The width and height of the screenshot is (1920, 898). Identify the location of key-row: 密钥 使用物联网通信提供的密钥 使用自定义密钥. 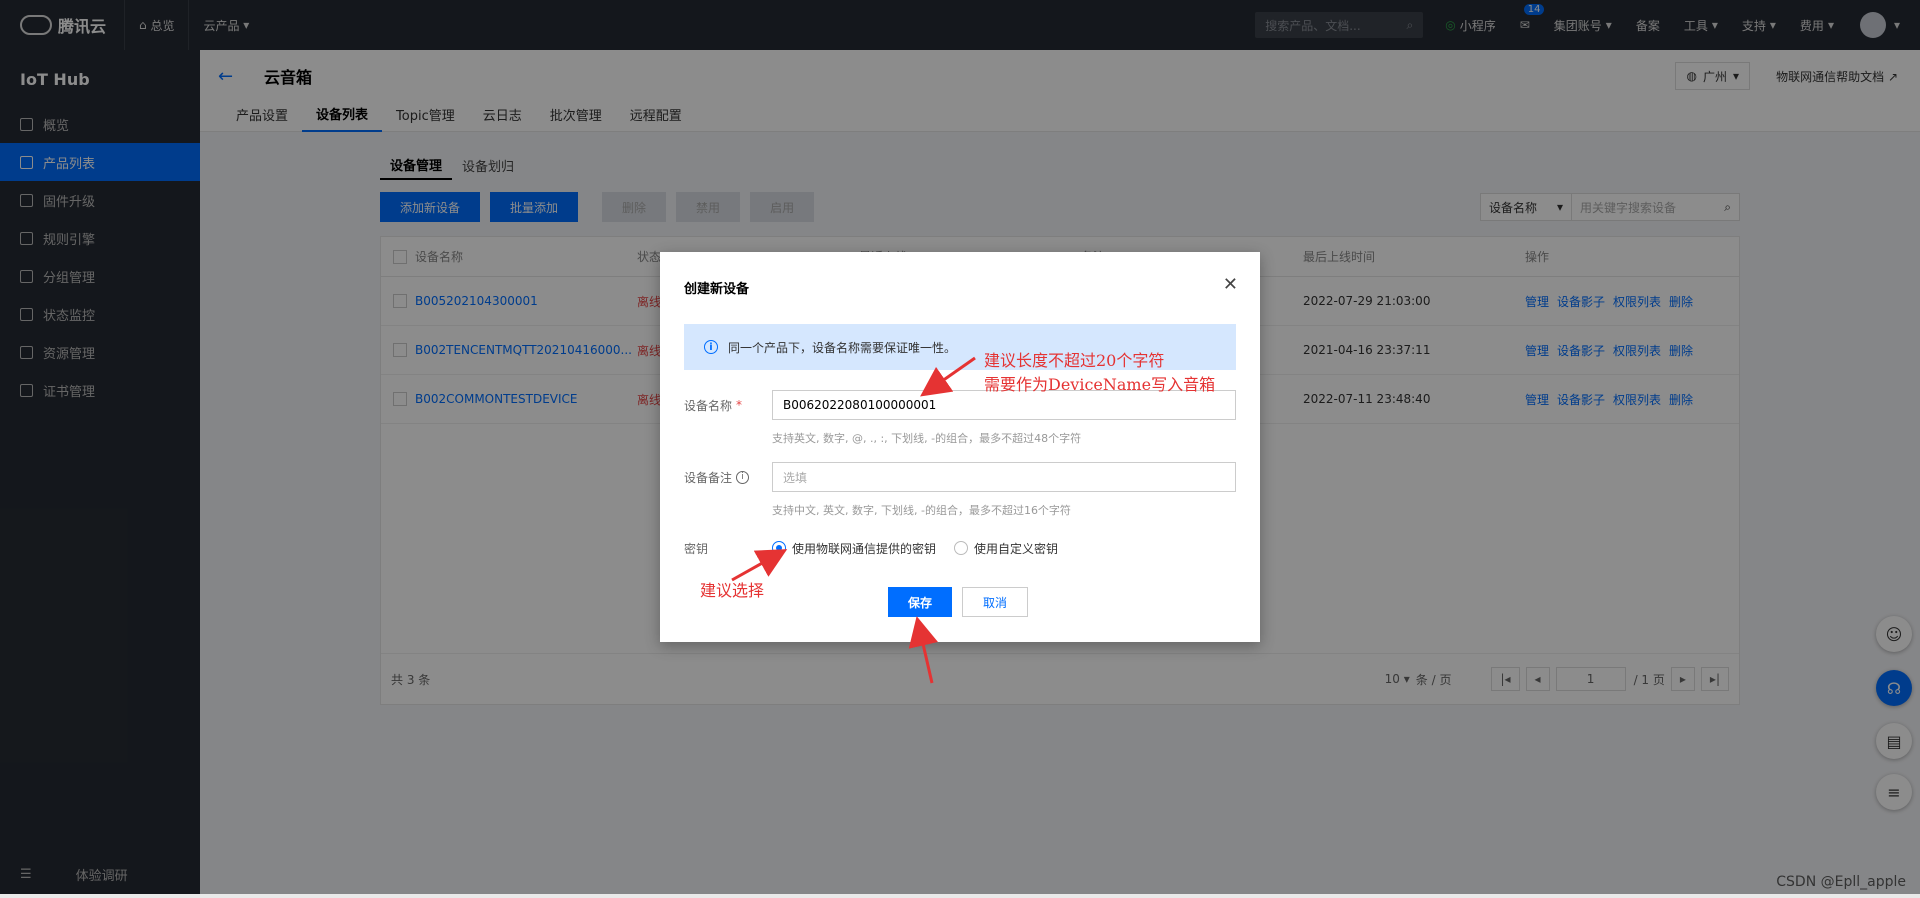
(871, 548).